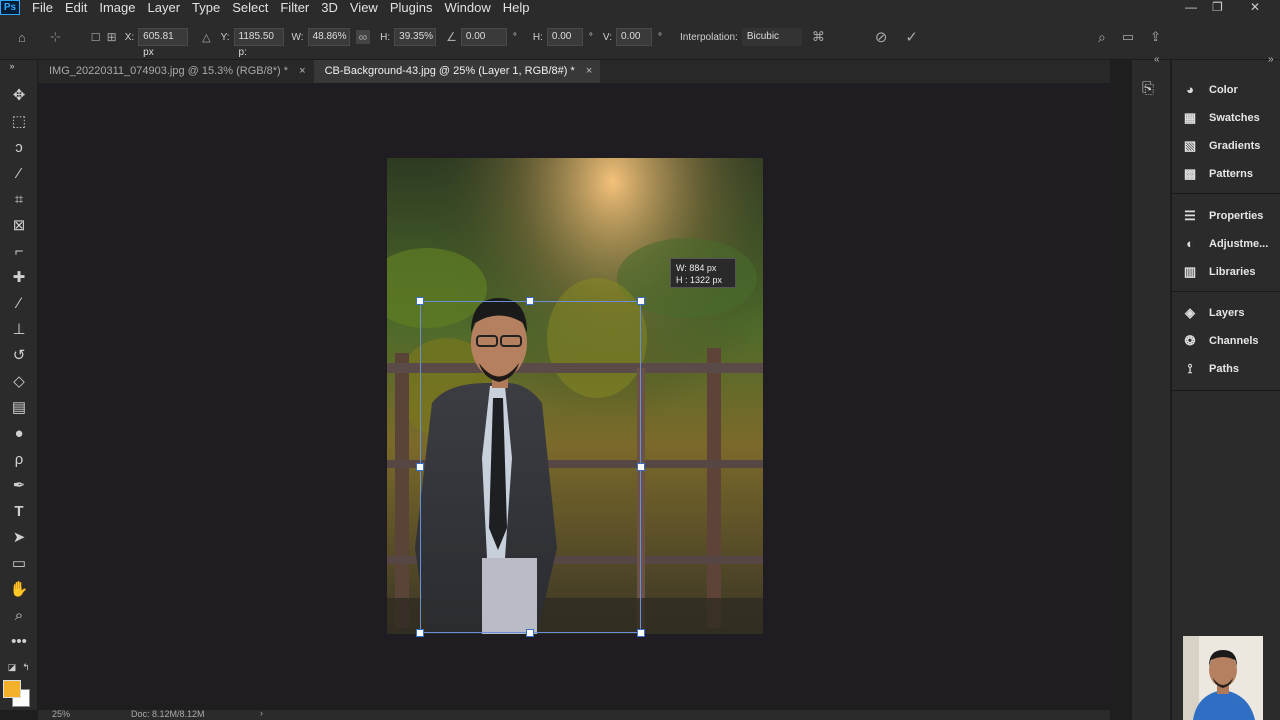 The image size is (1280, 720). Describe the element at coordinates (516, 7) in the screenshot. I see `menu-help: Help` at that location.